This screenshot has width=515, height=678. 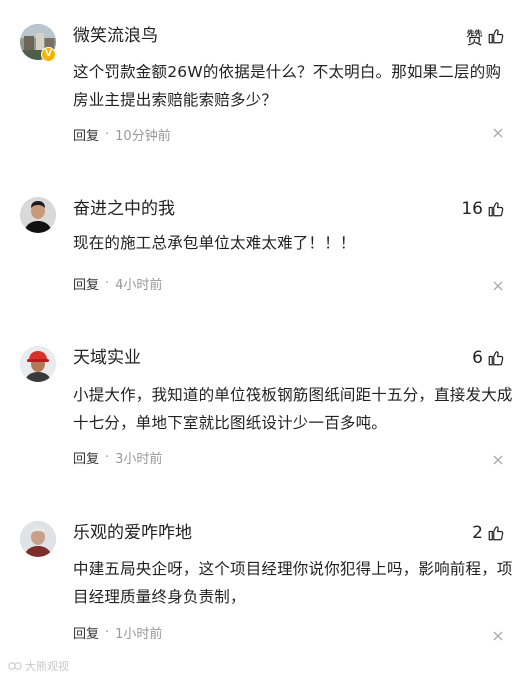 I want to click on like-button: 6, so click(x=488, y=358).